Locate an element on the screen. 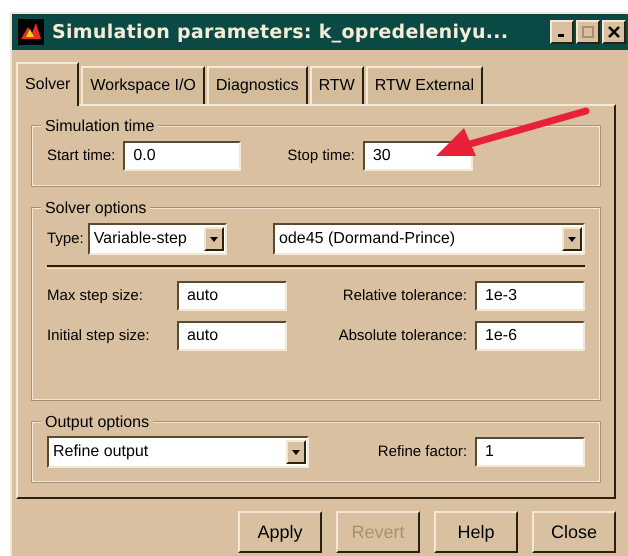  field-label: Absolute tolerance: is located at coordinates (402, 336).